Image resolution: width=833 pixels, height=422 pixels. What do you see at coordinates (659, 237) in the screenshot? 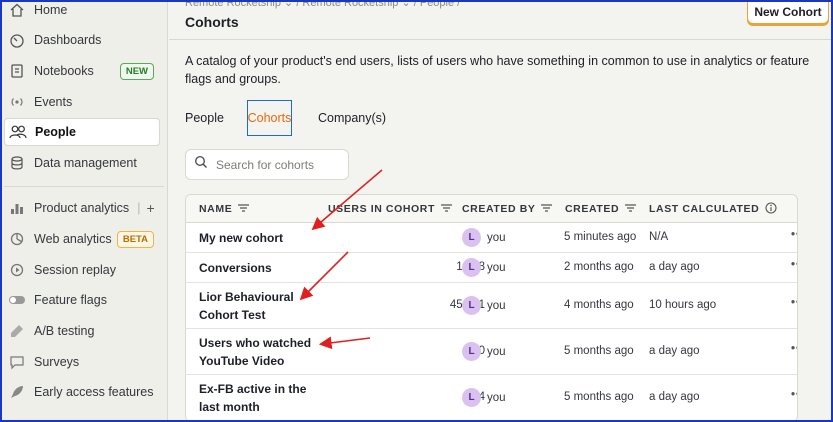
I see `last-calculated: N/A` at bounding box center [659, 237].